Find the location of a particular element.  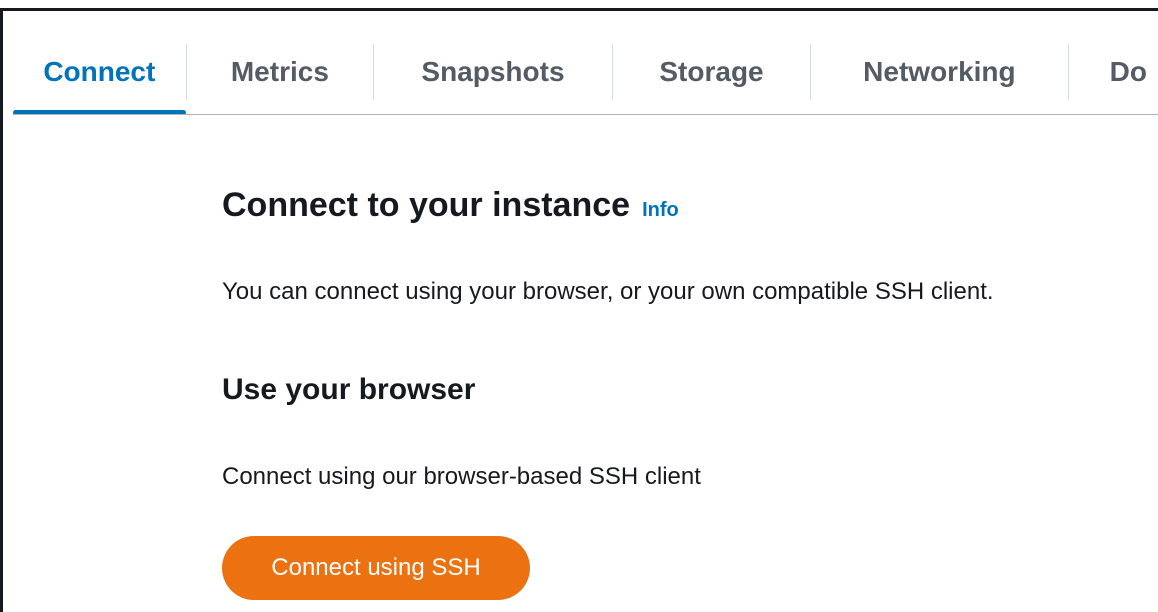

tab-domains: Do is located at coordinates (1113, 71).